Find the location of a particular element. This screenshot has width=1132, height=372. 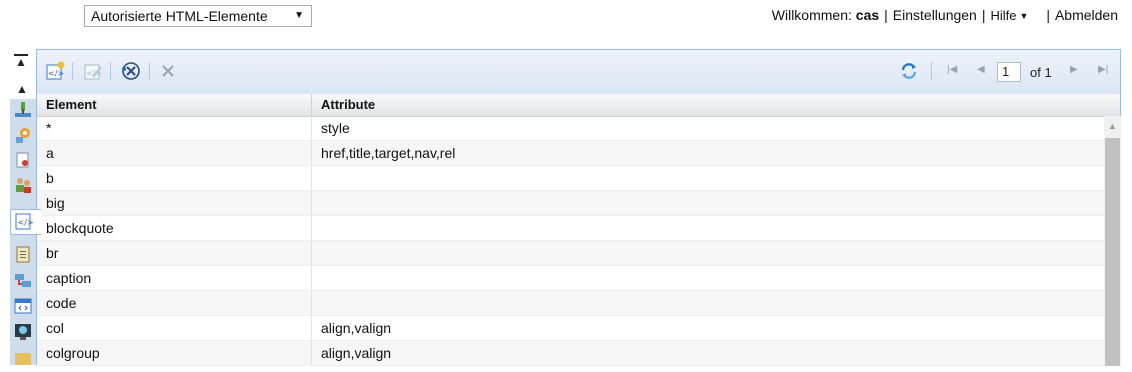

scroll-up-icon: ▲ is located at coordinates (22, 89).